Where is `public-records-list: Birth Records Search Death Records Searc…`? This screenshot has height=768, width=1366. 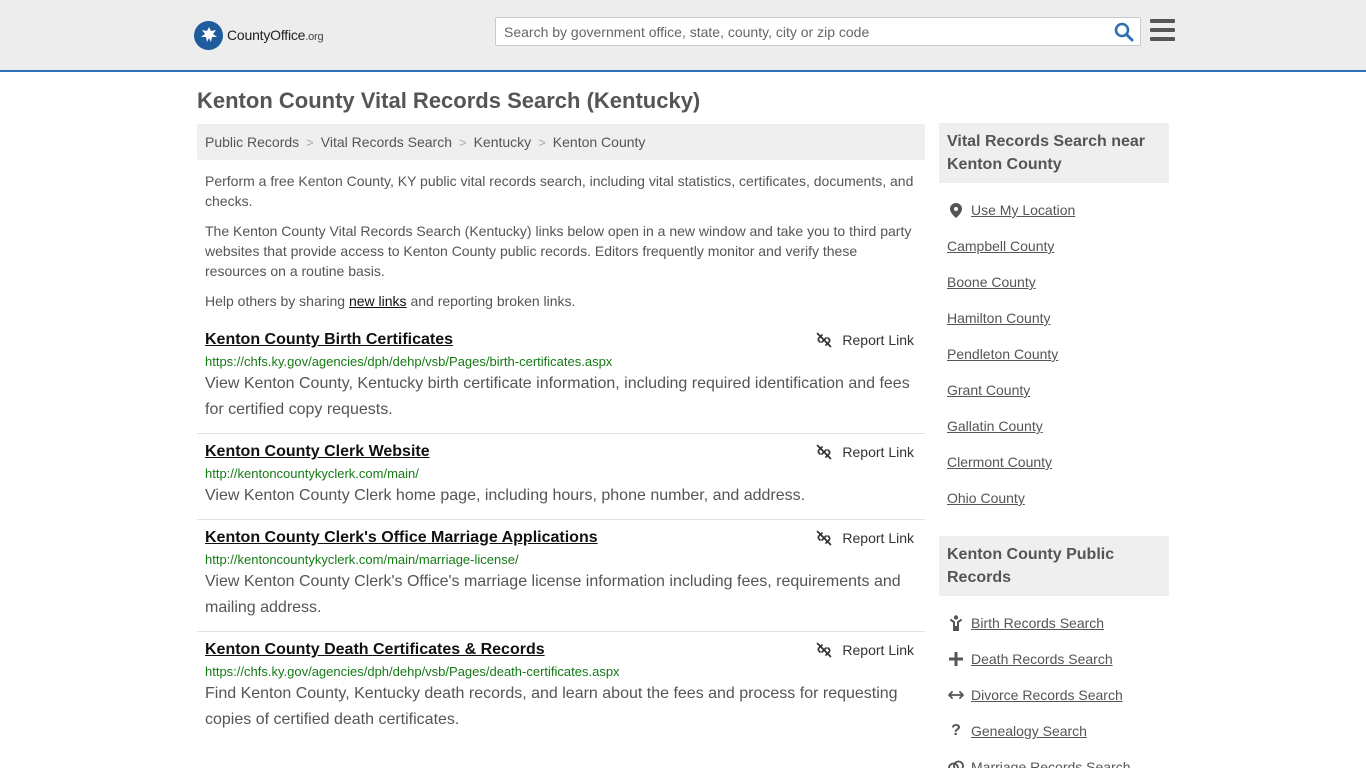 public-records-list: Birth Records Search Death Records Searc… is located at coordinates (1058, 686).